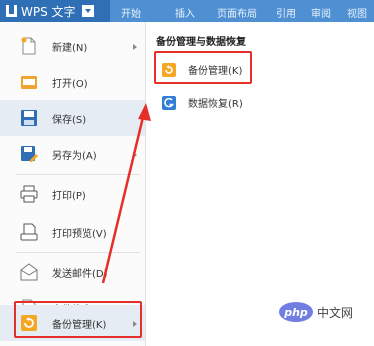 The image size is (374, 346). What do you see at coordinates (335, 313) in the screenshot?
I see `watermark-text: 中文网` at bounding box center [335, 313].